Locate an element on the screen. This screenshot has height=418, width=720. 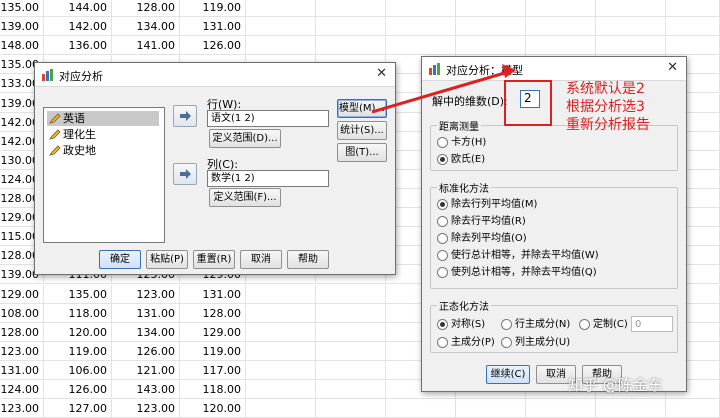
annotation-line: 重新分析报告 is located at coordinates (608, 125).